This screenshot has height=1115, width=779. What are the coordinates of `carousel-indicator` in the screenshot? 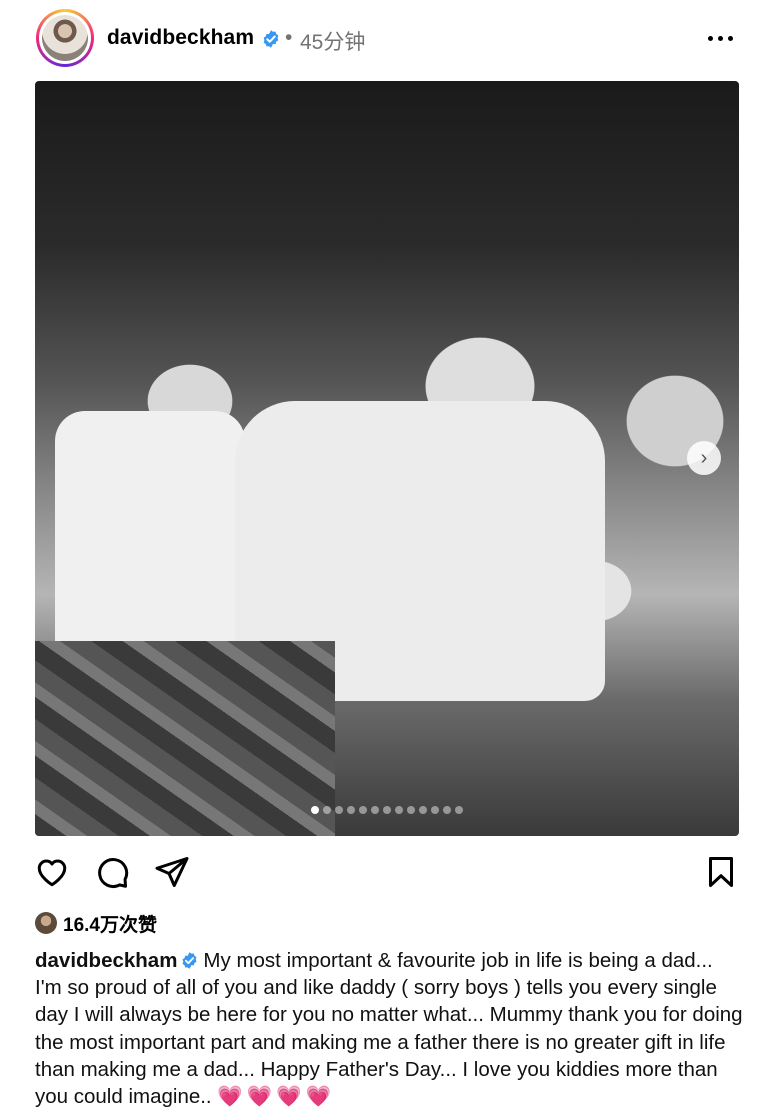 It's located at (387, 810).